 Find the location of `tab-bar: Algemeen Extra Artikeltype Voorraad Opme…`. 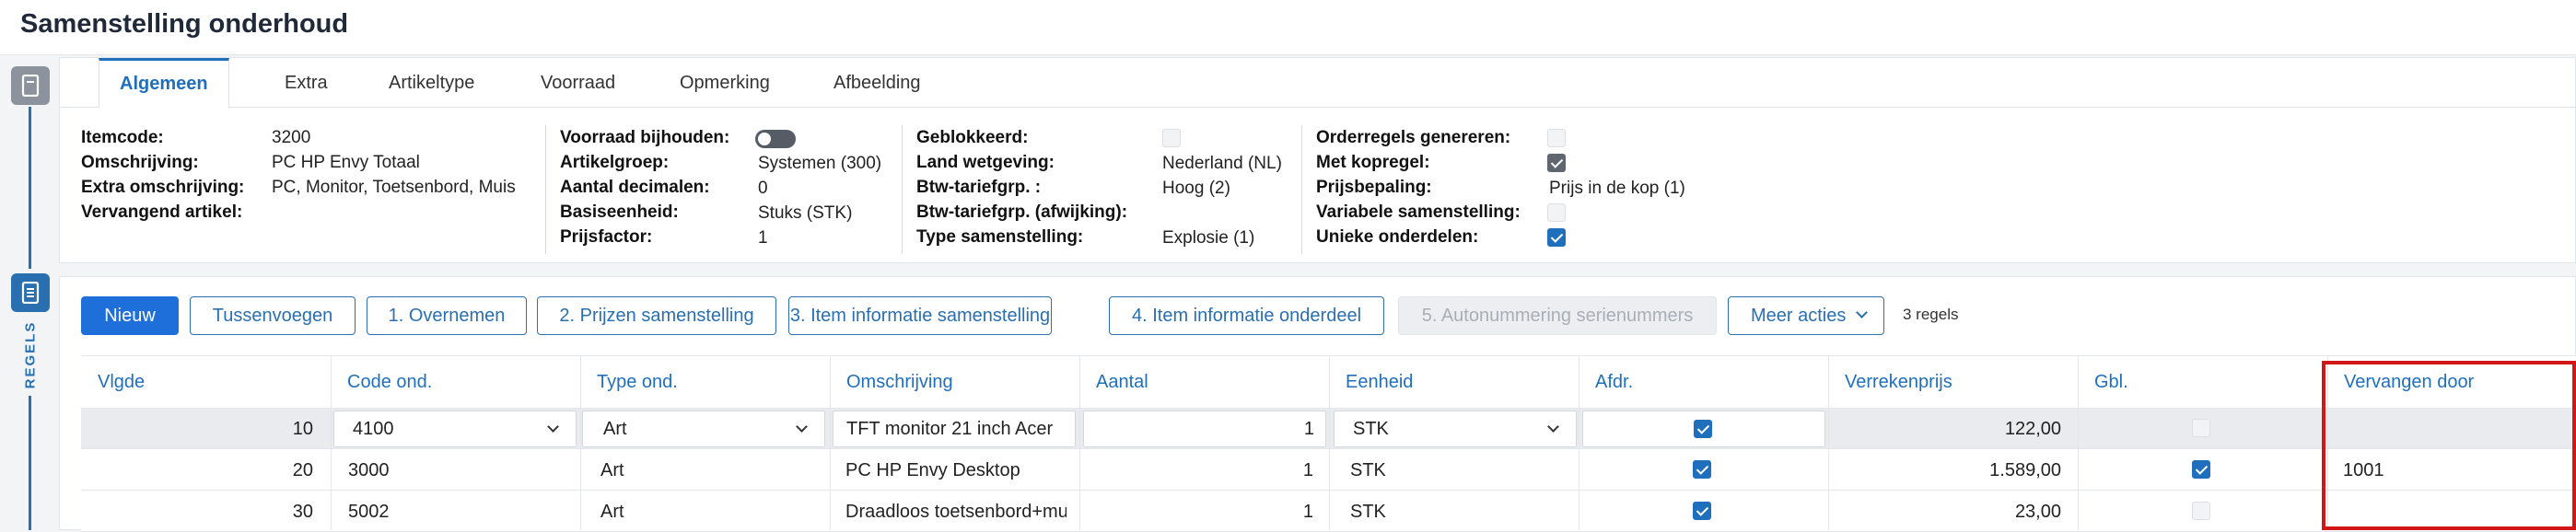

tab-bar: Algemeen Extra Artikeltype Voorraad Opme… is located at coordinates (1317, 84).